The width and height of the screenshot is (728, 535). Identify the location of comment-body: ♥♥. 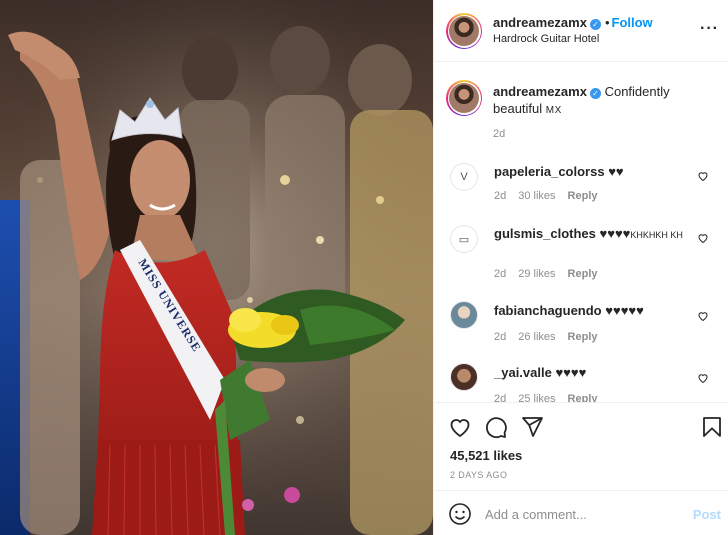
(616, 171).